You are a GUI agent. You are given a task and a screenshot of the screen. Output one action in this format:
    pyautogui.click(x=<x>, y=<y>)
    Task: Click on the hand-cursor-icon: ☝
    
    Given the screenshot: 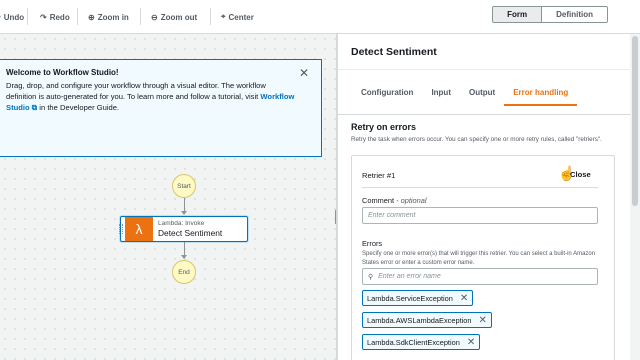 What is the action you would take?
    pyautogui.click(x=567, y=173)
    